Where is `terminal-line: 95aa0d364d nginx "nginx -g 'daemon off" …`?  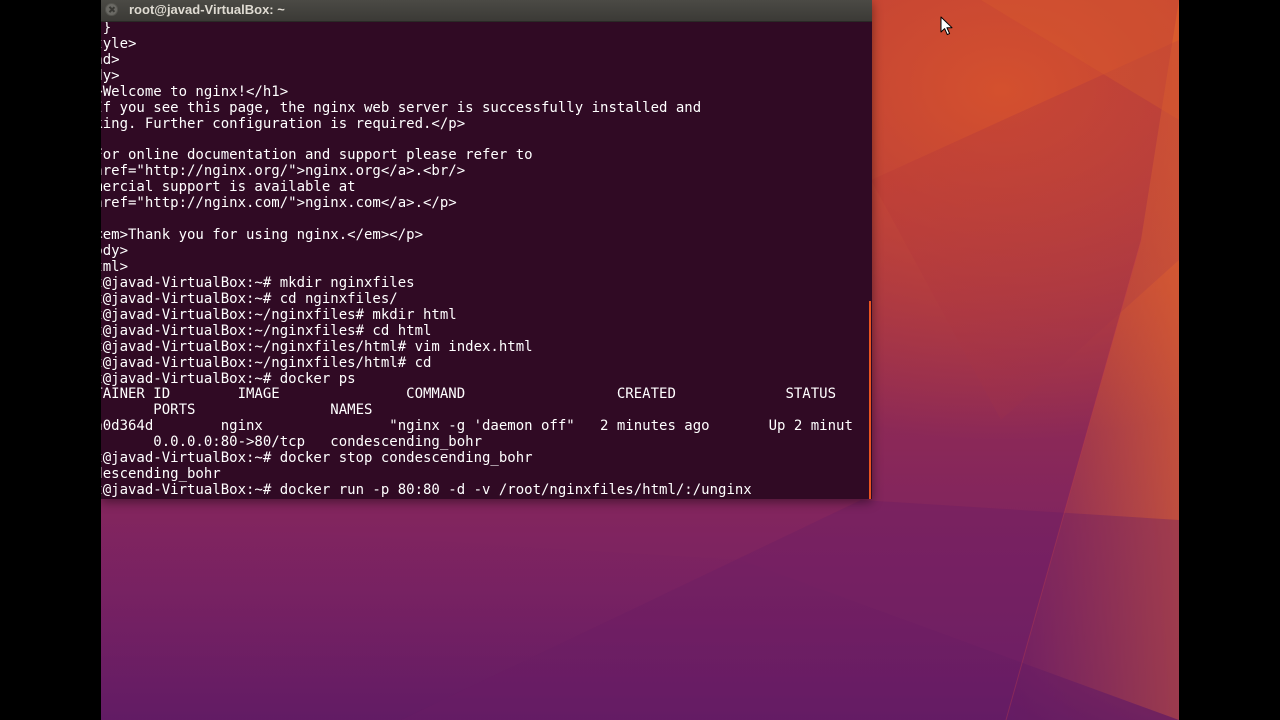
terminal-line: 95aa0d364d nginx "nginx -g 'daemon off" … is located at coordinates (477, 426).